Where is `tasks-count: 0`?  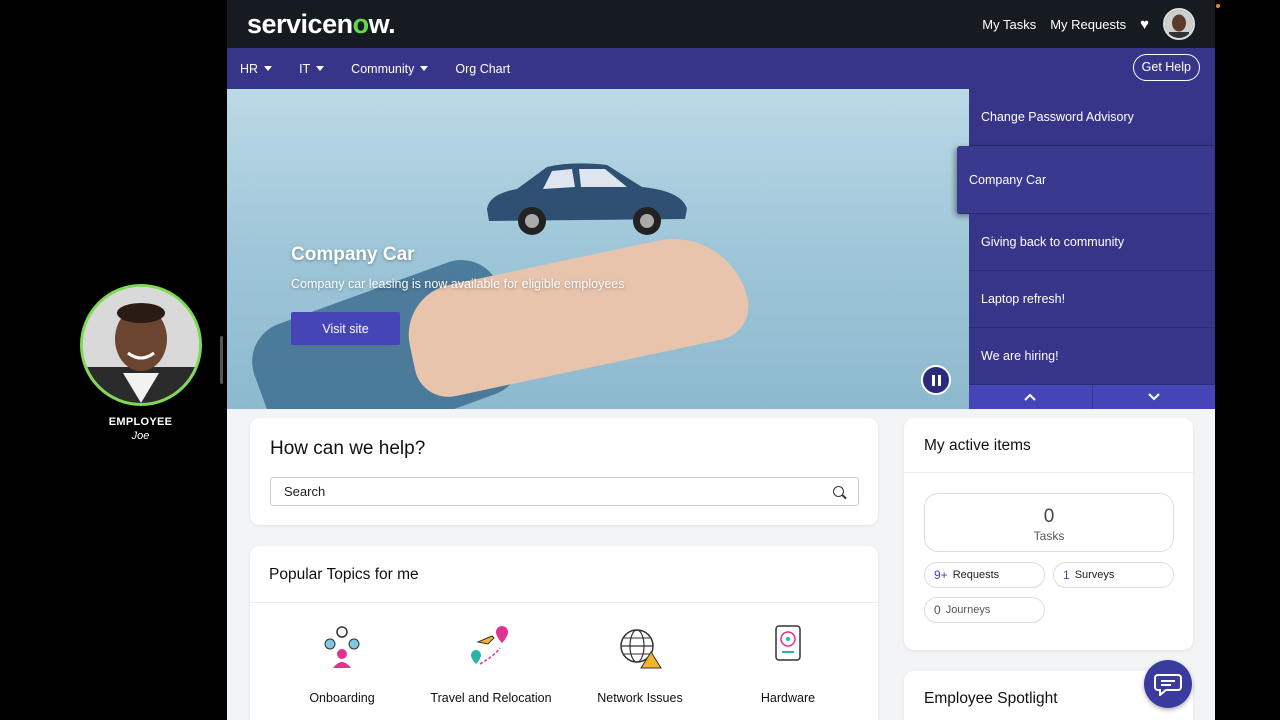 tasks-count: 0 is located at coordinates (1049, 516).